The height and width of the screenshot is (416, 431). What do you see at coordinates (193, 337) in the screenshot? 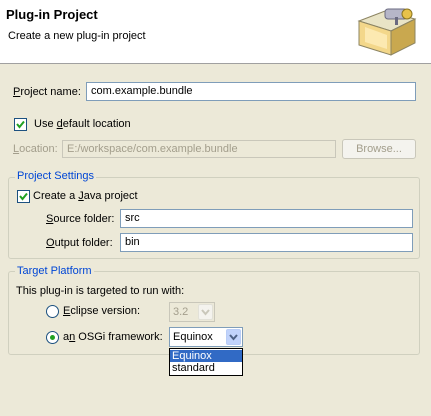
I see `osgi-framework-value: Equinox` at bounding box center [193, 337].